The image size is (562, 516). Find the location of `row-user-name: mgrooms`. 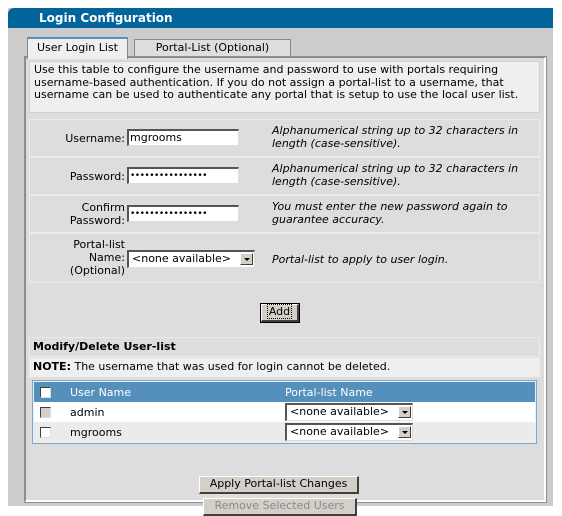

row-user-name: mgrooms is located at coordinates (170, 432).